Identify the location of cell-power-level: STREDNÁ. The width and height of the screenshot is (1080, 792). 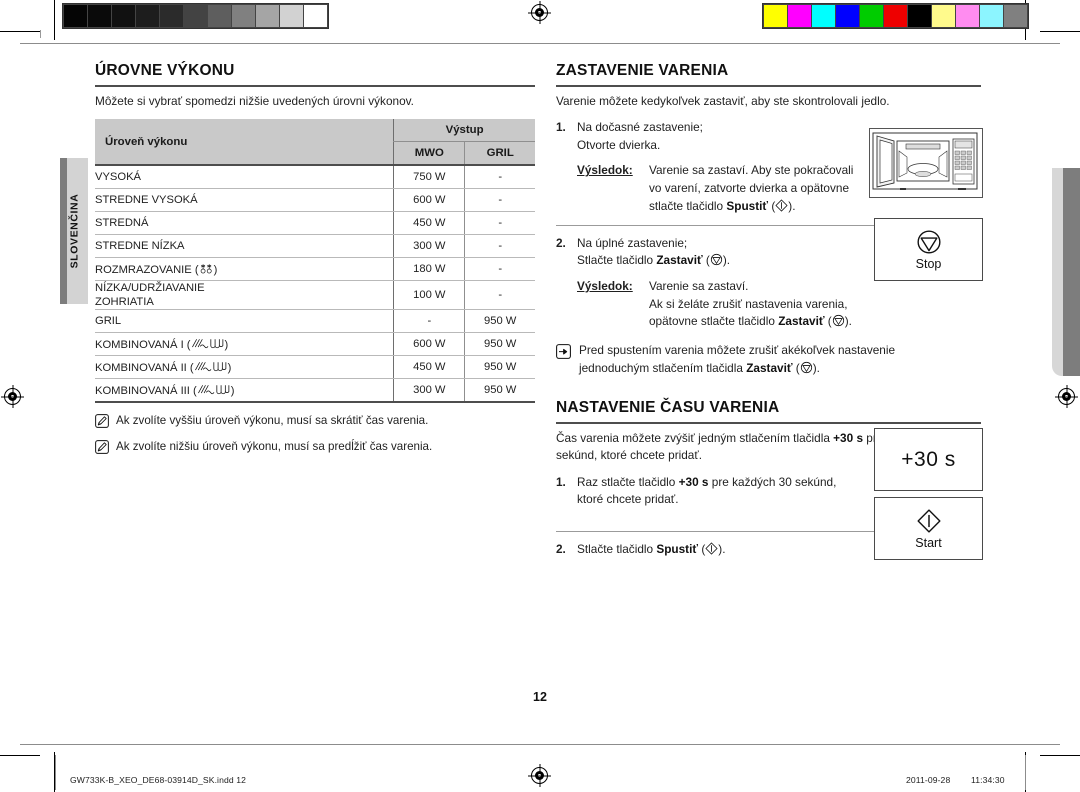
(244, 223).